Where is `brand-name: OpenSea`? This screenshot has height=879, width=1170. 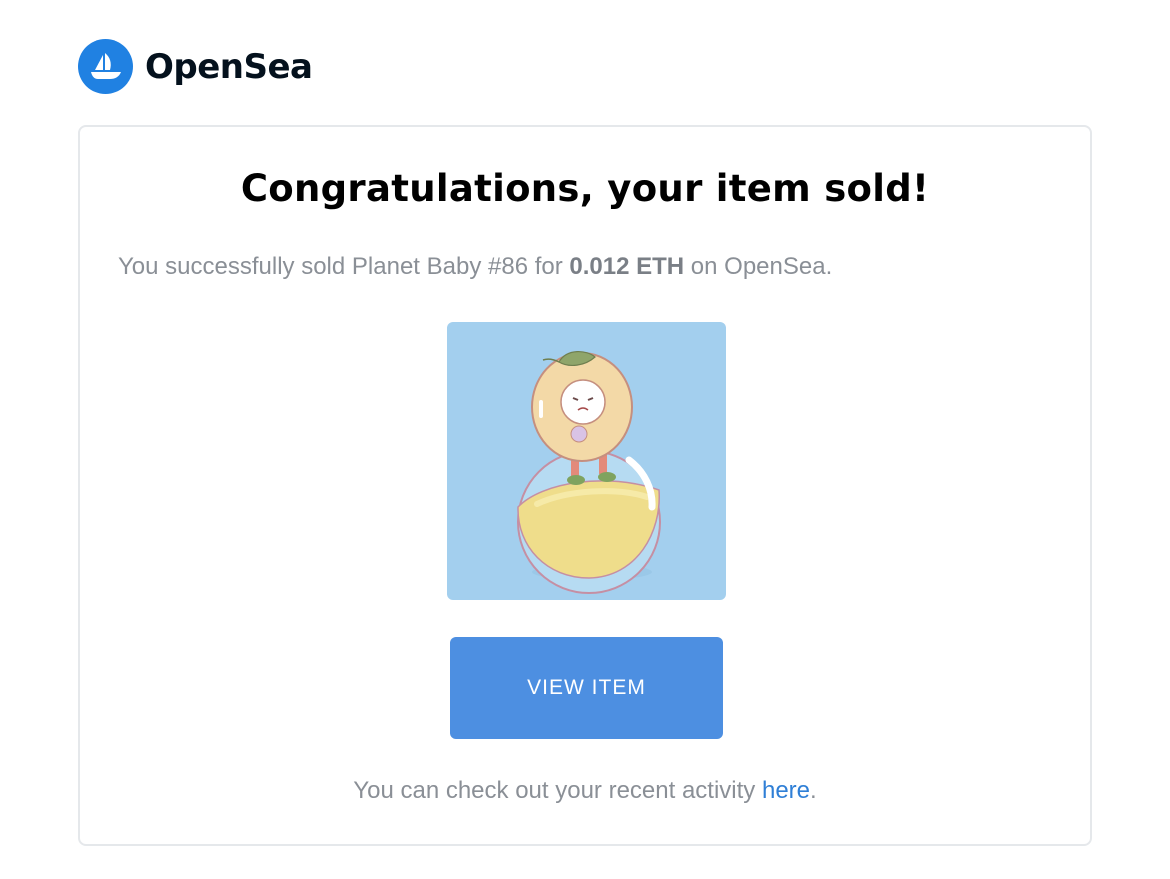
brand-name: OpenSea is located at coordinates (229, 66).